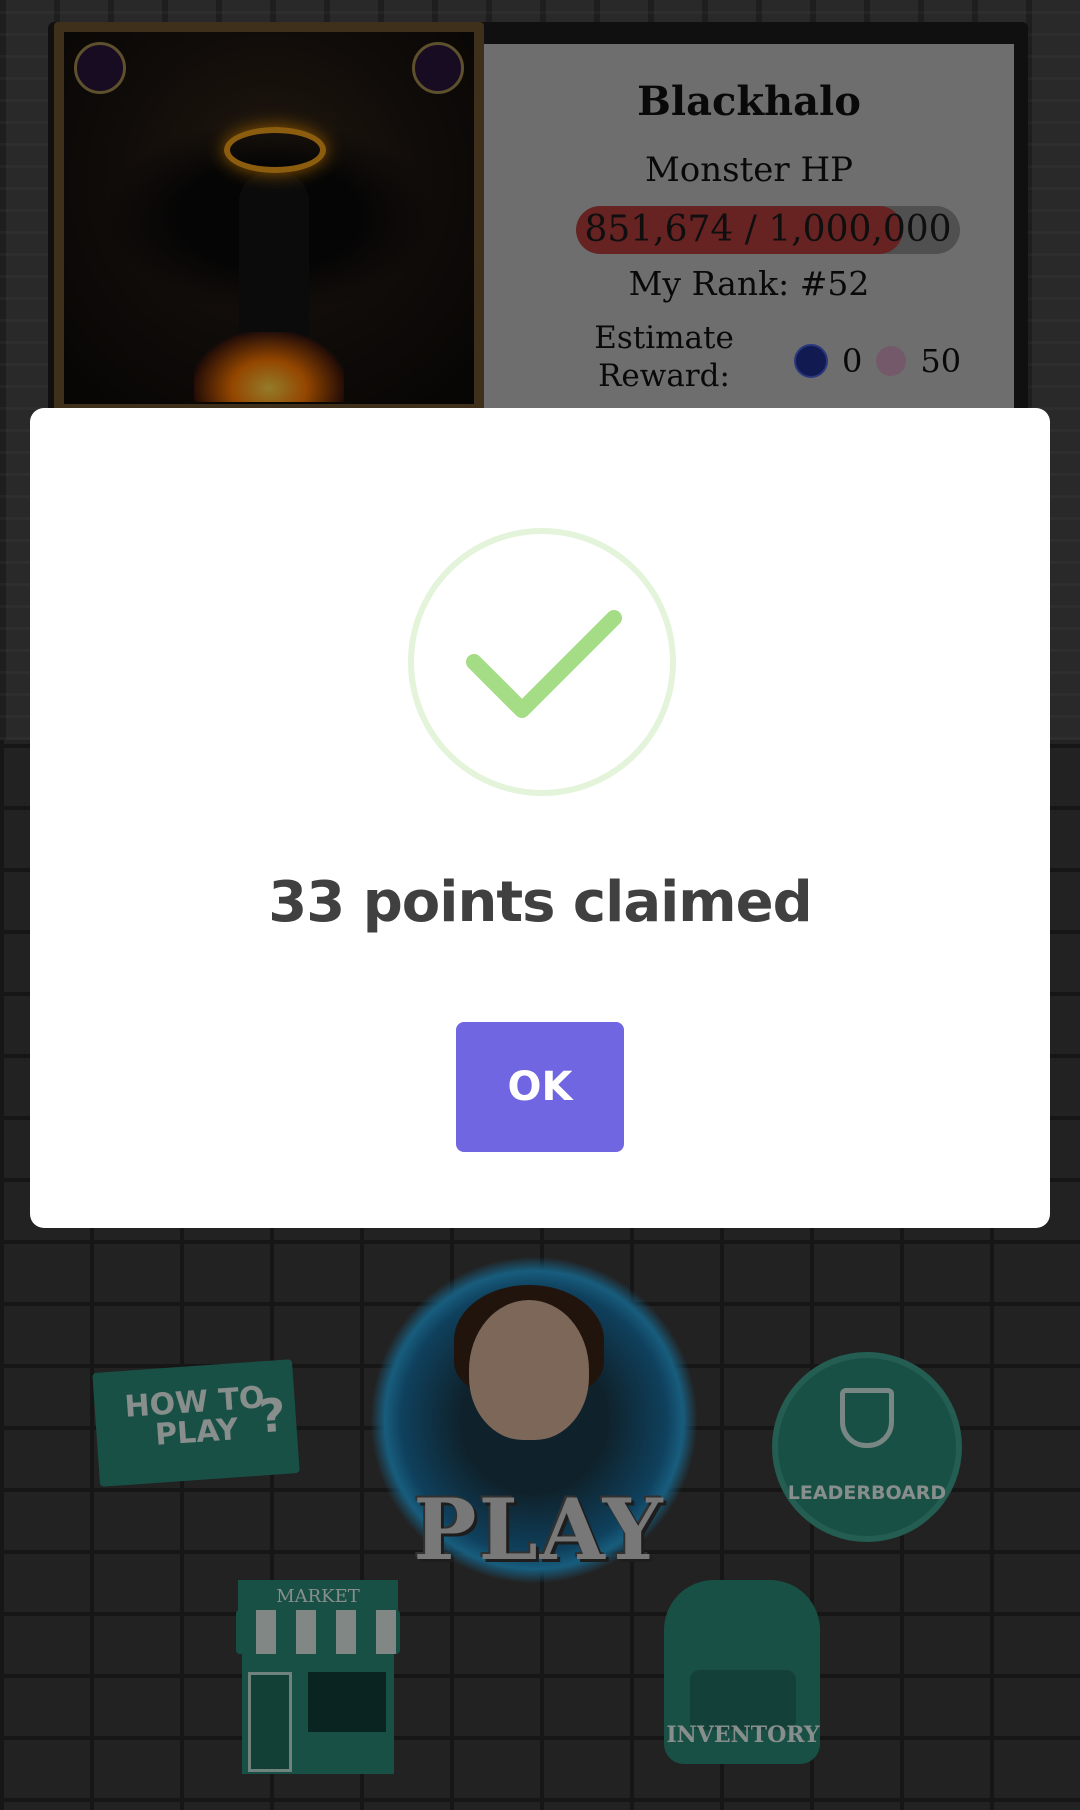  I want to click on dialog-title: 33 points claimed, so click(540, 902).